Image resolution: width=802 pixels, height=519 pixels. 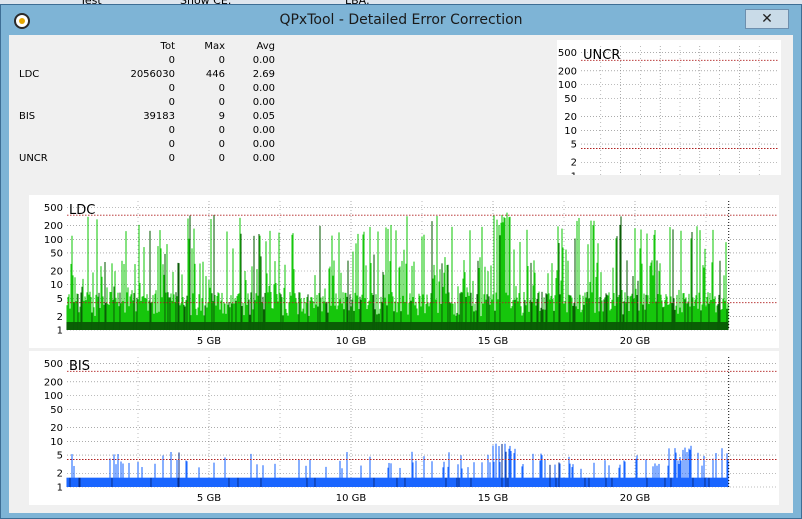 I want to click on stats-row-avg: 0.05, so click(x=263, y=116).